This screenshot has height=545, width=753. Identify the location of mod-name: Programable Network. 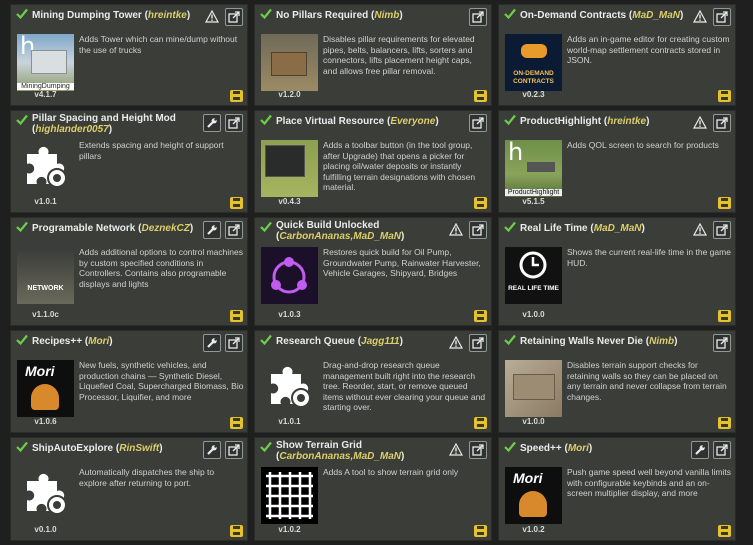
(84, 228).